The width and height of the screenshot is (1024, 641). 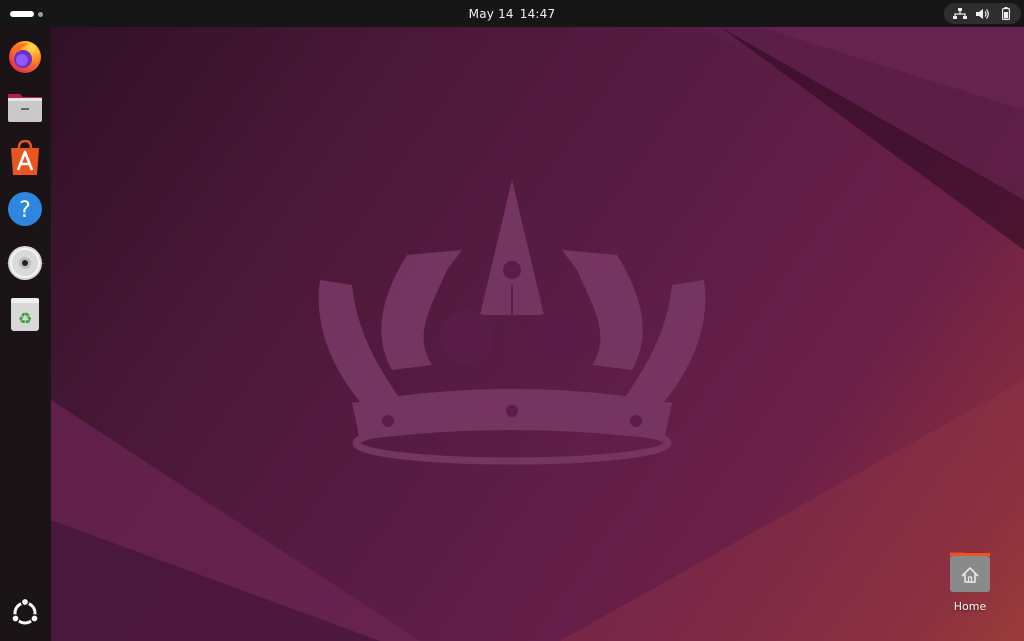 I want to click on workspace-indicator-inactive, so click(x=40, y=14).